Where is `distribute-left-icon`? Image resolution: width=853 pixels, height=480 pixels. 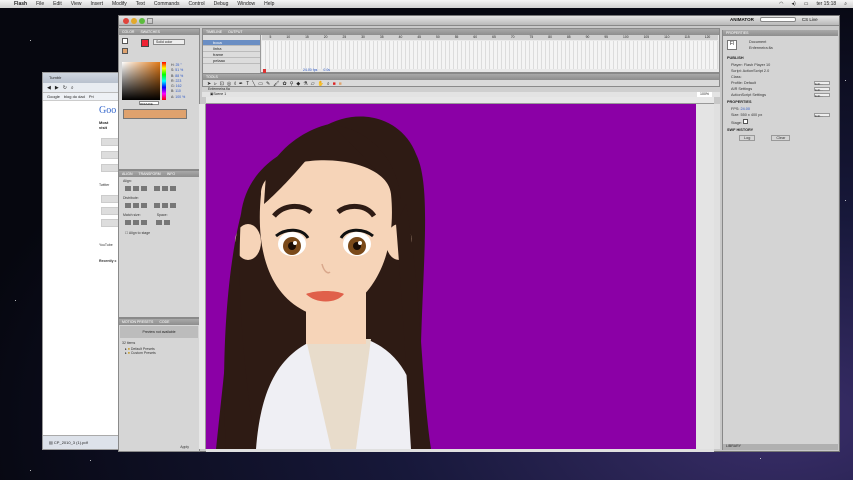 distribute-left-icon is located at coordinates (157, 205).